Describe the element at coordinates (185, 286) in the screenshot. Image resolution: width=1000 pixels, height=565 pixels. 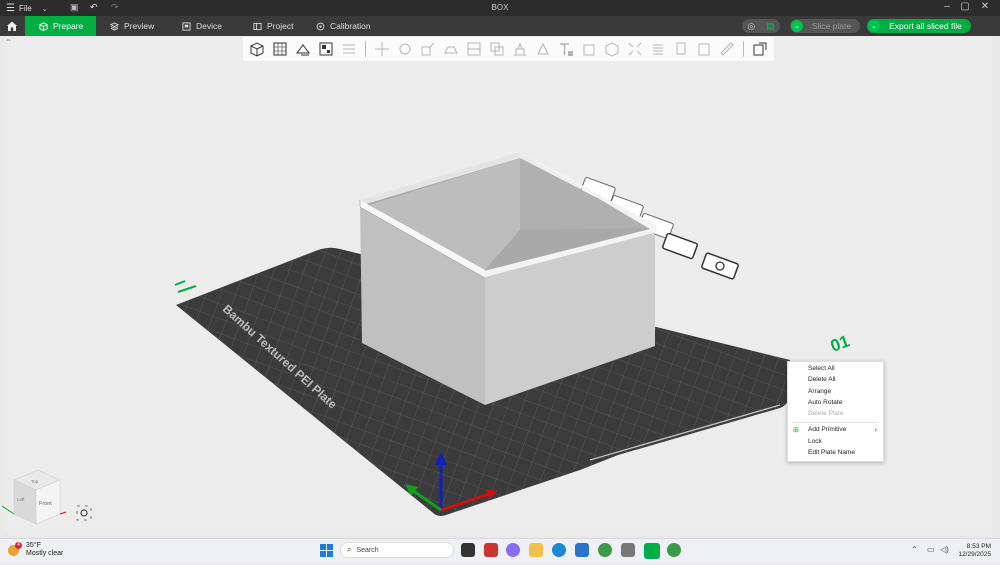
I see `plate-edit-marker-icon` at that location.